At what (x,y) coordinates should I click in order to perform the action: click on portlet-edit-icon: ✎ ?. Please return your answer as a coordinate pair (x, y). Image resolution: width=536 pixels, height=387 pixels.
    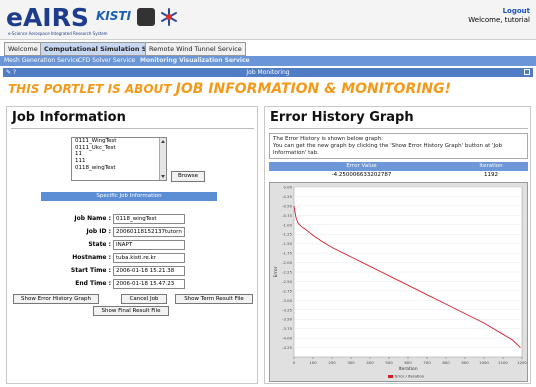
    Looking at the image, I should click on (11, 72).